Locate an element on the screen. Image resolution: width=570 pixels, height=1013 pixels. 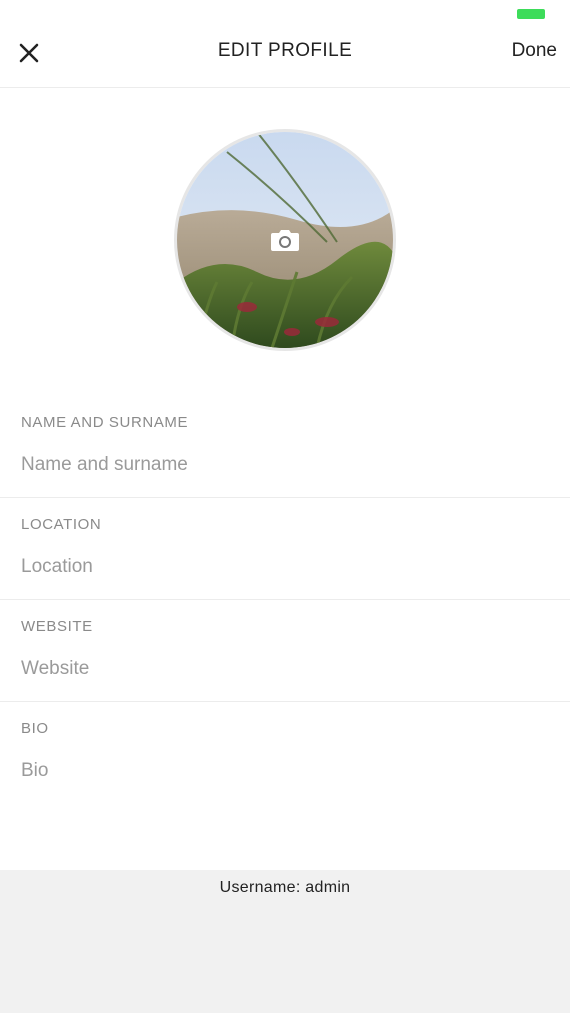
website-label: WEBSITE is located at coordinates (57, 626).